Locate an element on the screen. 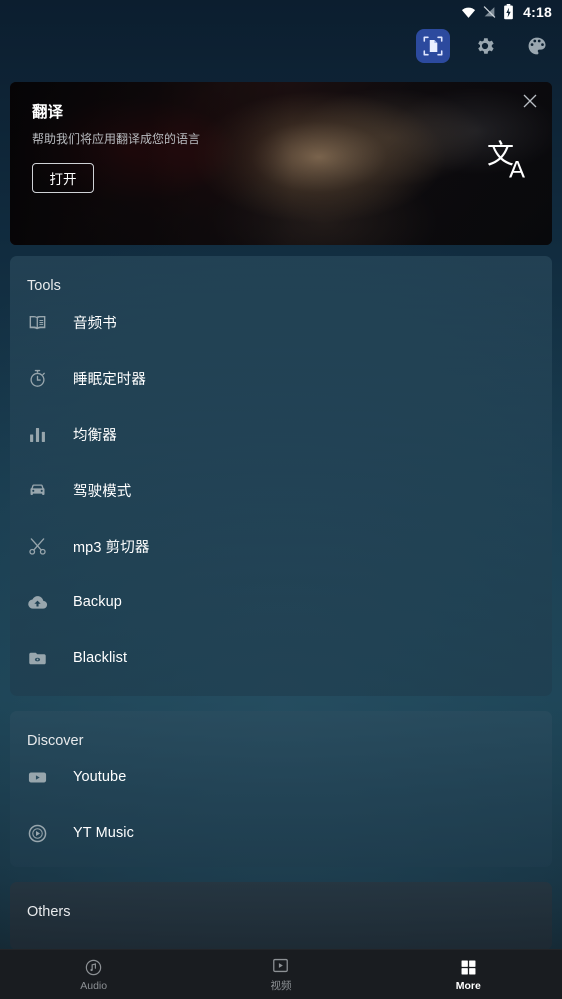 The image size is (562, 999). tools-item-label: 音频书 is located at coordinates (95, 323).